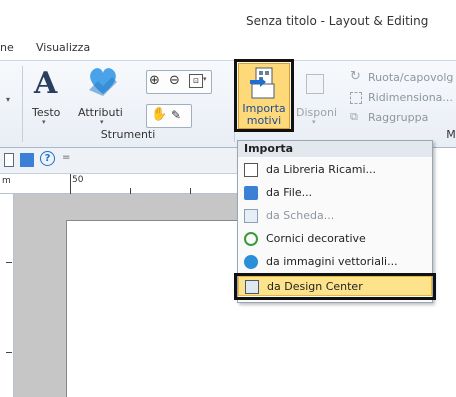  Describe the element at coordinates (120, 161) in the screenshot. I see `document-toolbar` at that location.